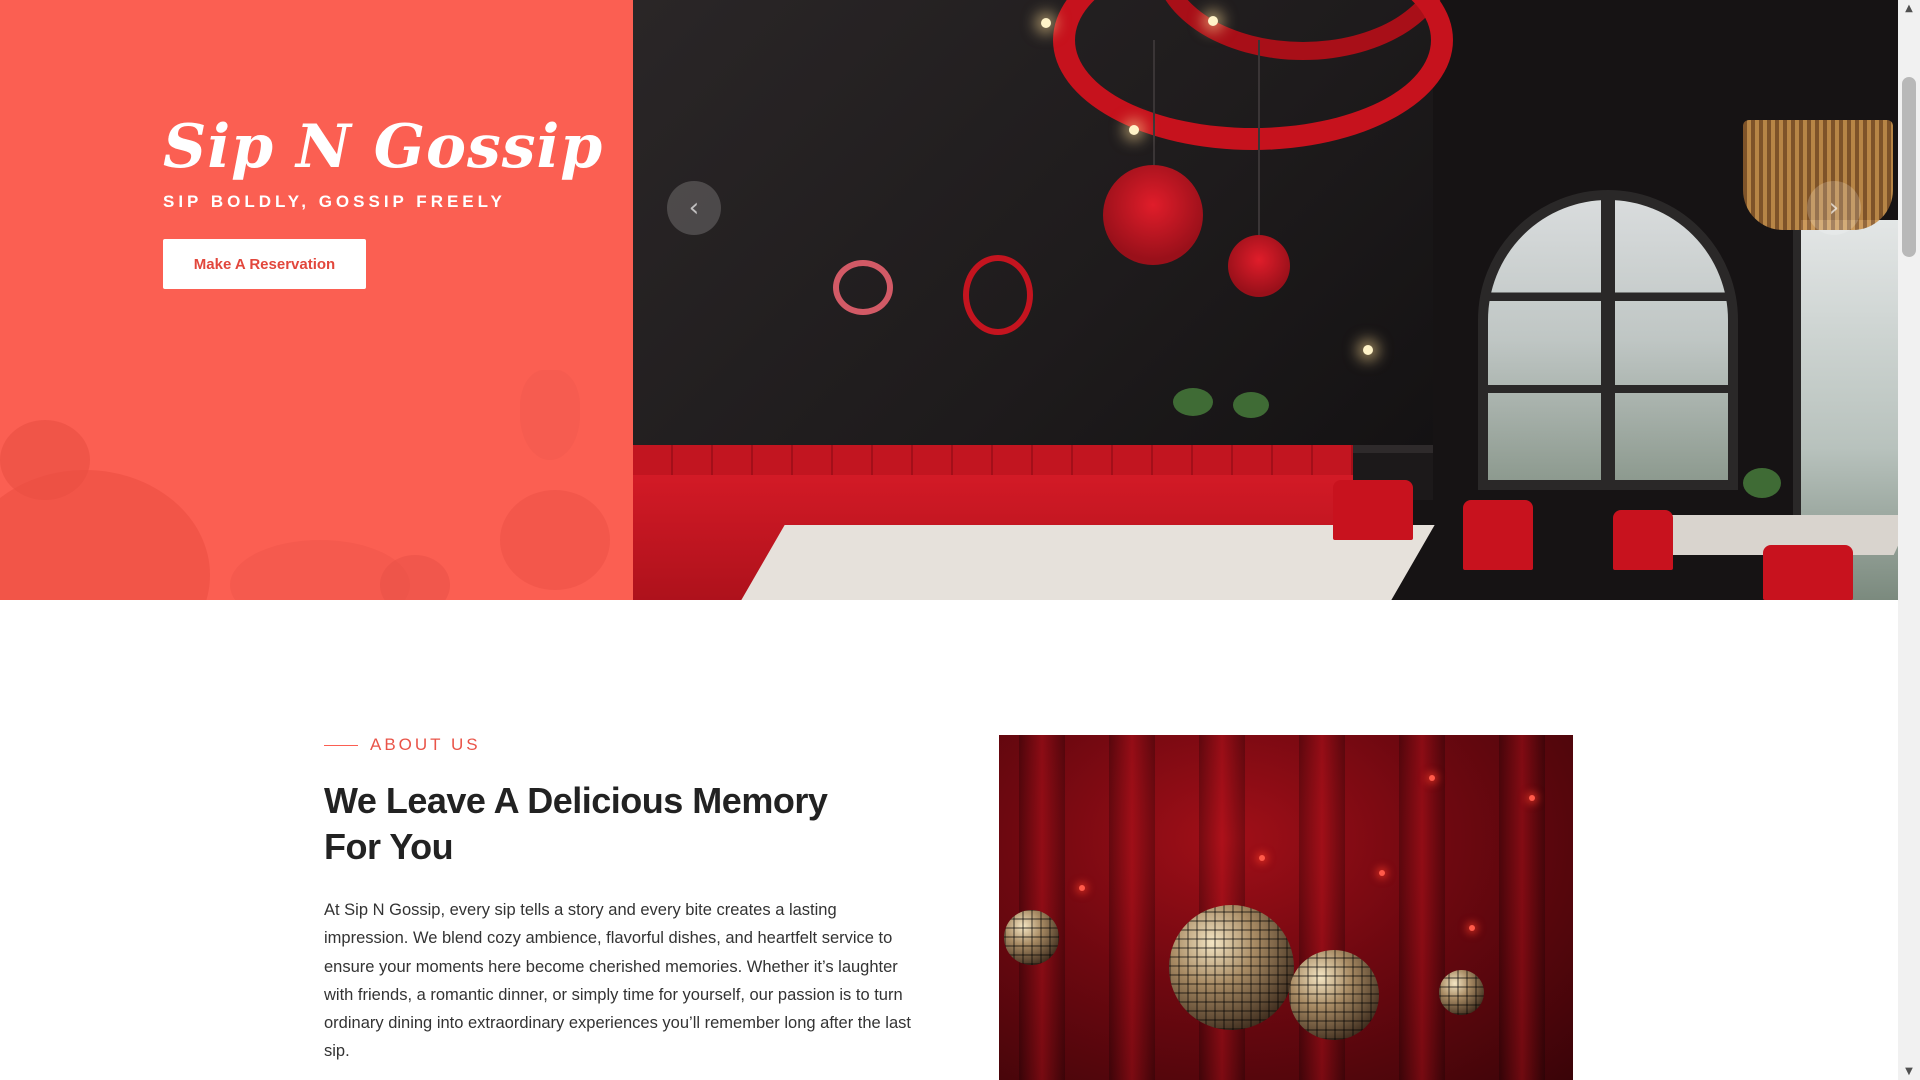 The image size is (1920, 1080). I want to click on booth-back, so click(993, 460).